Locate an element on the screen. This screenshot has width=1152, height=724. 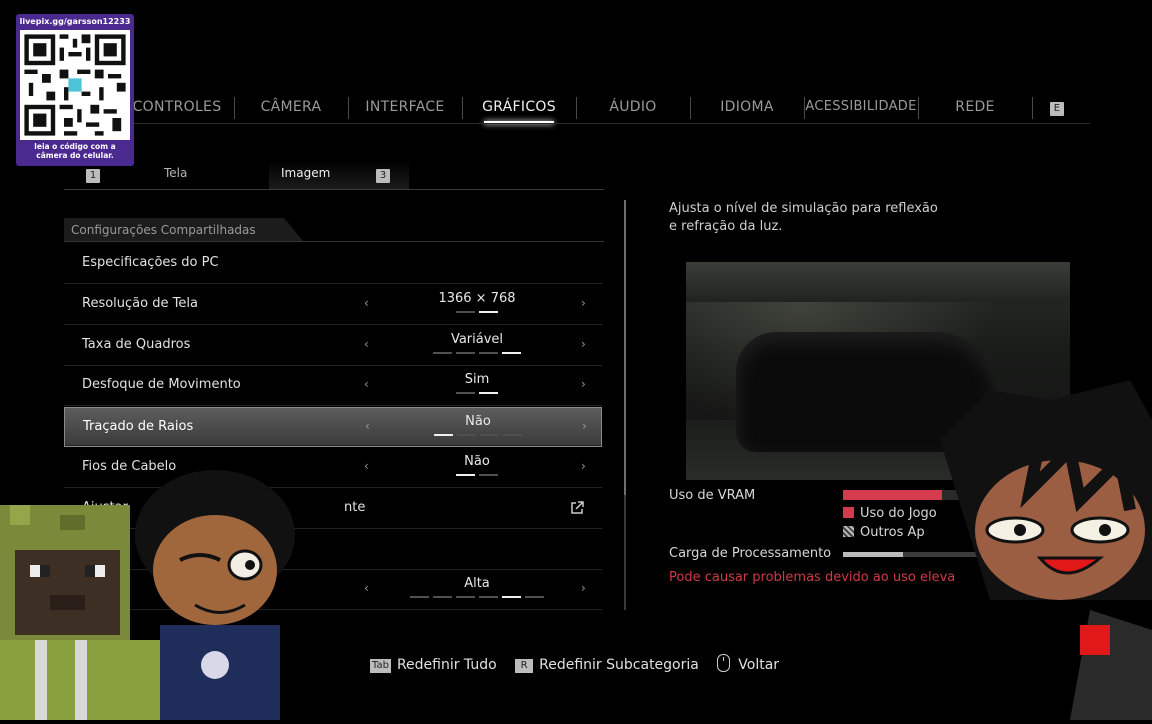
tab-acessibilidade: ACESSIBILIDADE is located at coordinates (861, 107).